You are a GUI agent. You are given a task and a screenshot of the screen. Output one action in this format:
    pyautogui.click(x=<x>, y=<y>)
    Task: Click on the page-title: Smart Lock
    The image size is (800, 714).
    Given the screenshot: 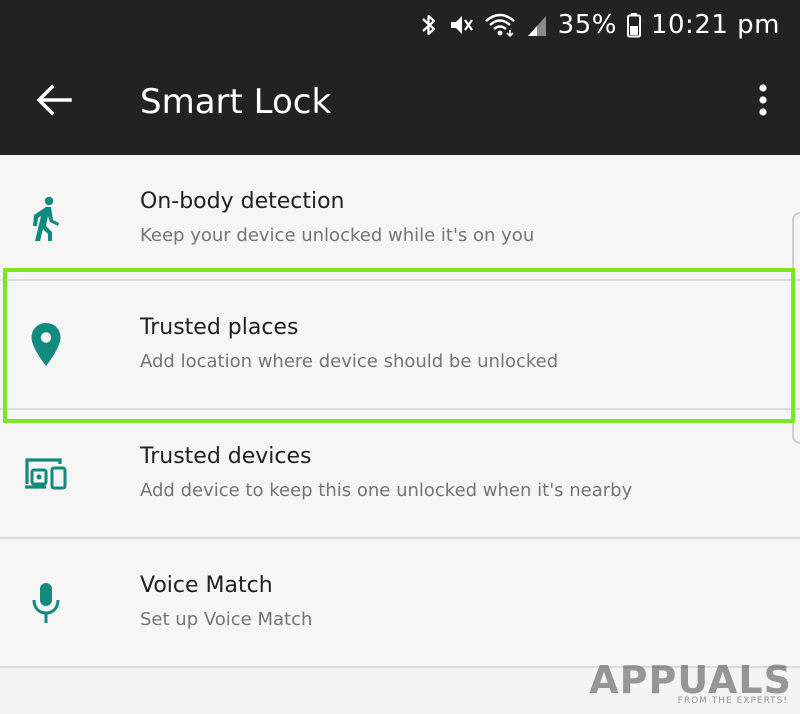 What is the action you would take?
    pyautogui.click(x=236, y=102)
    